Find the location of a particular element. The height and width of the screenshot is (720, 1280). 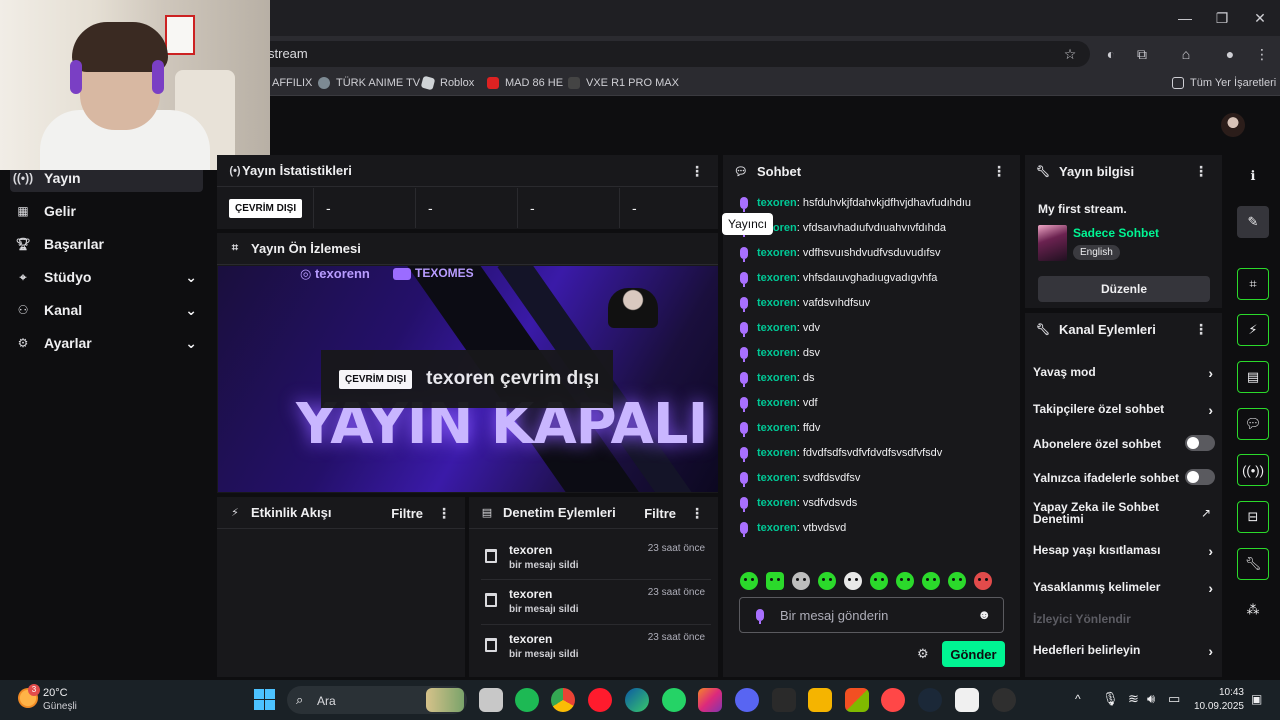

sidebar-item-kanal: ⚇ Kanal ⌄ is located at coordinates (106, 310).